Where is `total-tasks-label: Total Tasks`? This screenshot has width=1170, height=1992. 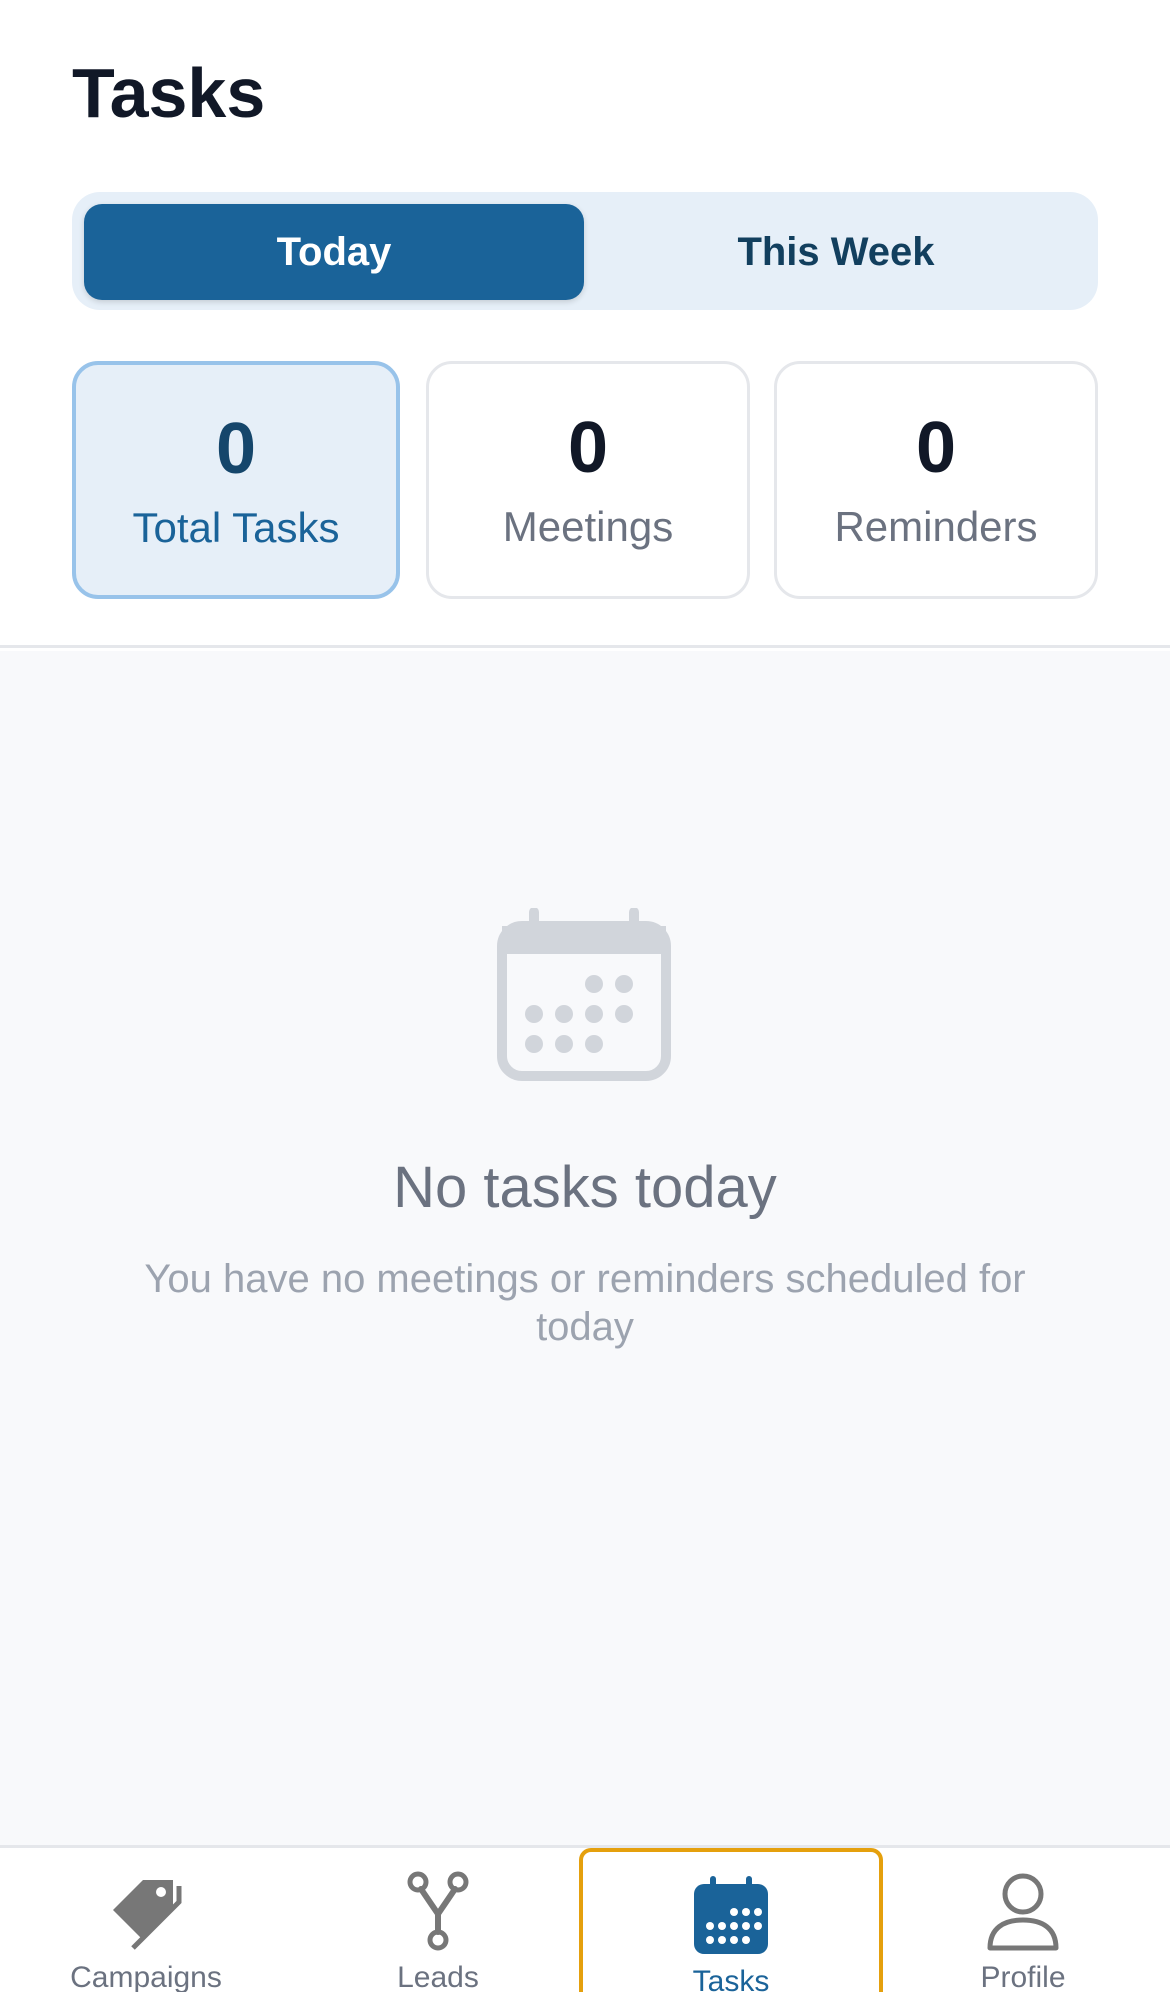 total-tasks-label: Total Tasks is located at coordinates (236, 527).